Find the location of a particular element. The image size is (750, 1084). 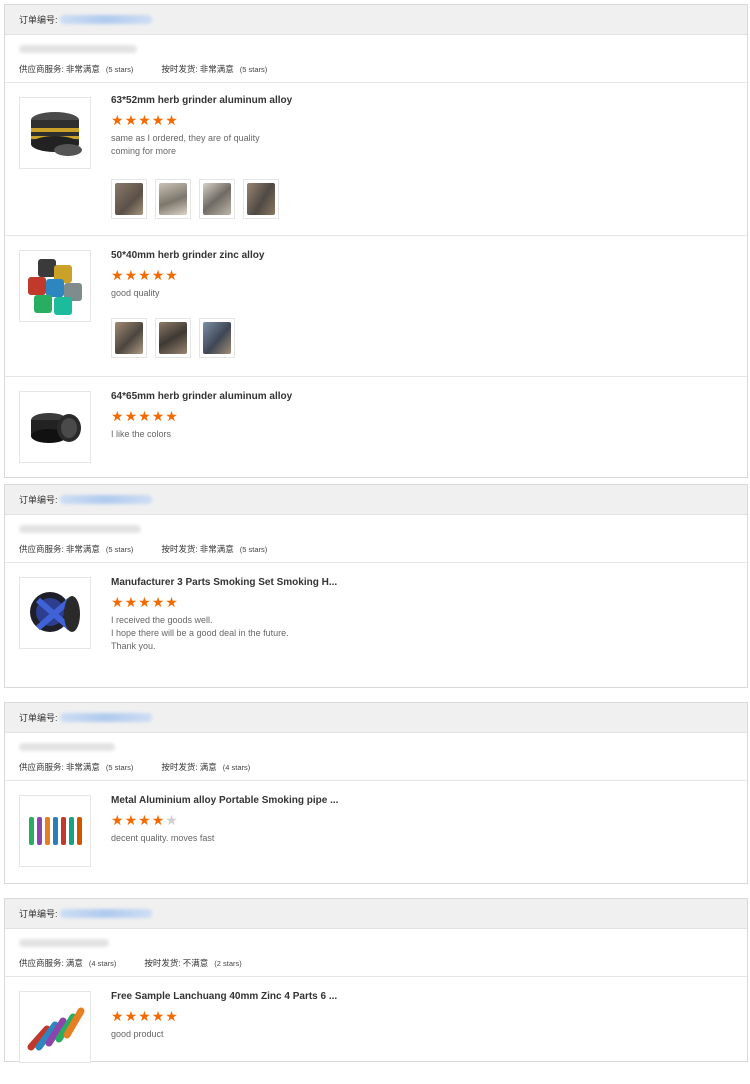

product-title: 50*40mm herb grinder zinc alloy is located at coordinates (425, 255).